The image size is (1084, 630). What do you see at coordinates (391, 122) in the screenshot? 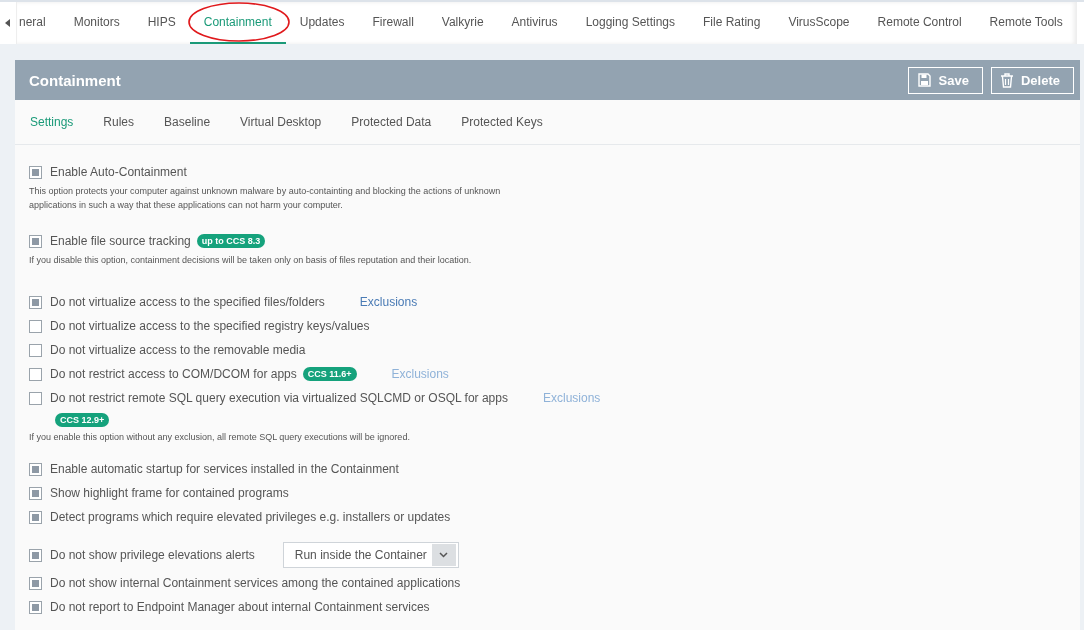
I see `settings-tab: Protected Data` at bounding box center [391, 122].